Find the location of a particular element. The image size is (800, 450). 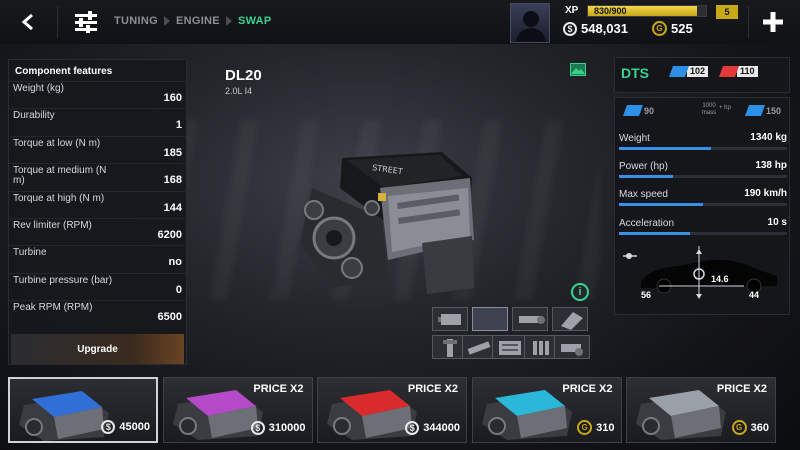

pi-current: 90 is located at coordinates (639, 110).